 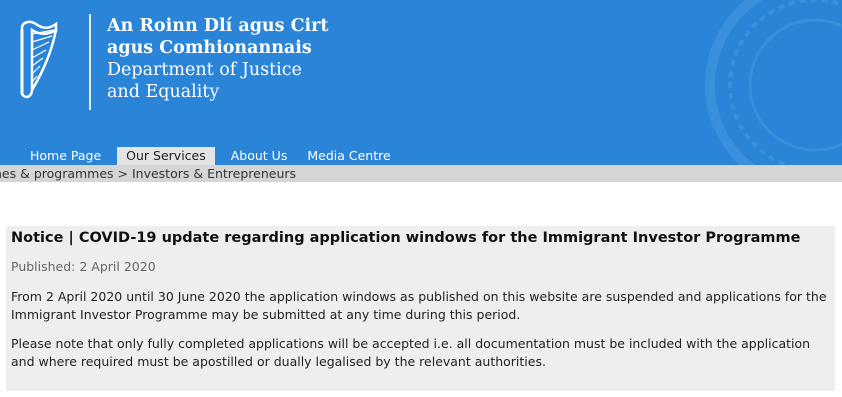 What do you see at coordinates (348, 156) in the screenshot?
I see `nav-media-centre: Media Centre` at bounding box center [348, 156].